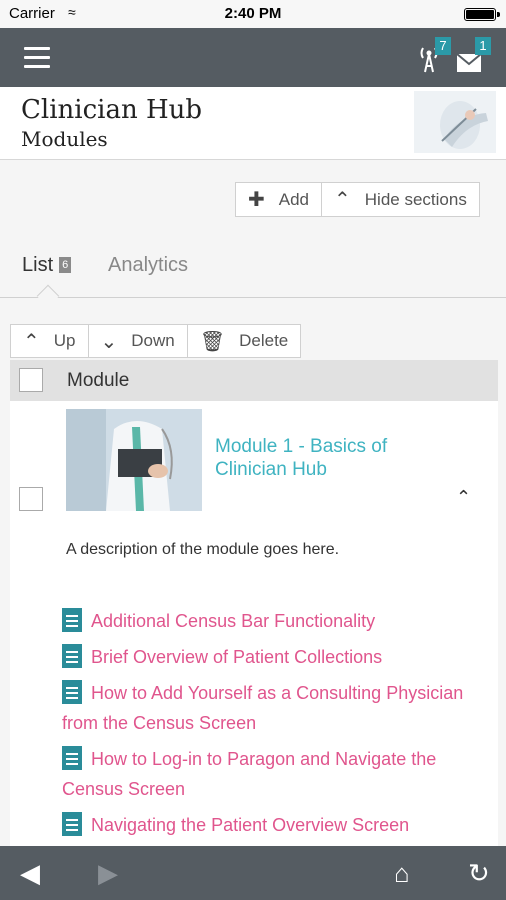  I want to click on link-text: Navigating the Patient Overview Screen, so click(250, 825).